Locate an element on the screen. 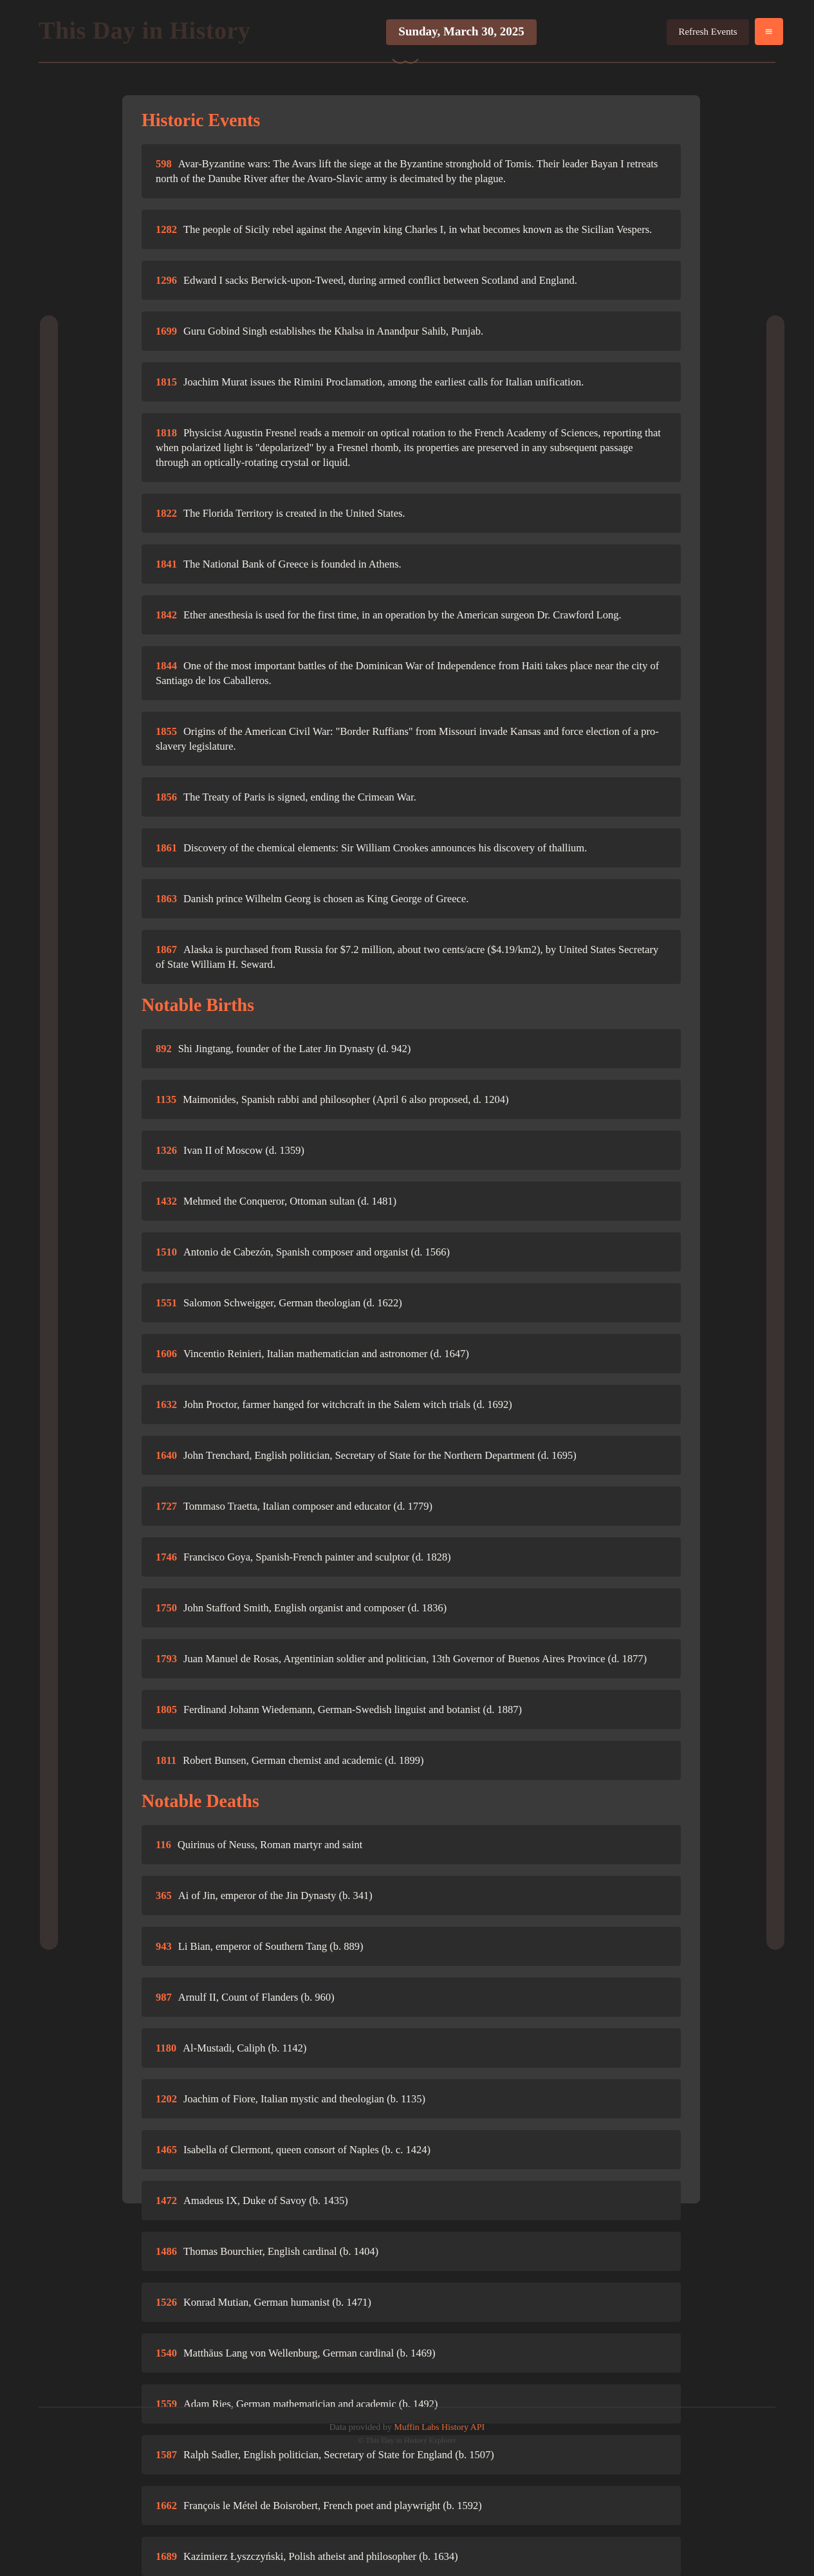 Image resolution: width=814 pixels, height=2576 pixels. entry-year: 1856 is located at coordinates (166, 797).